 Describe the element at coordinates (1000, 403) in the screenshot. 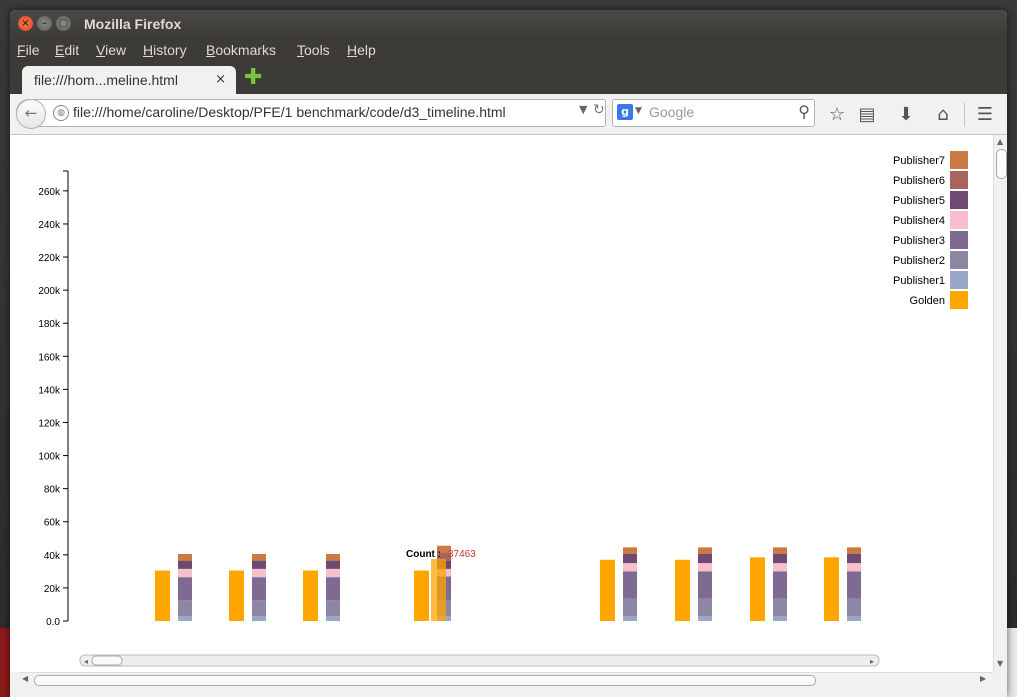

I see `page-vertical-scrollbar: ▲ ▼` at that location.